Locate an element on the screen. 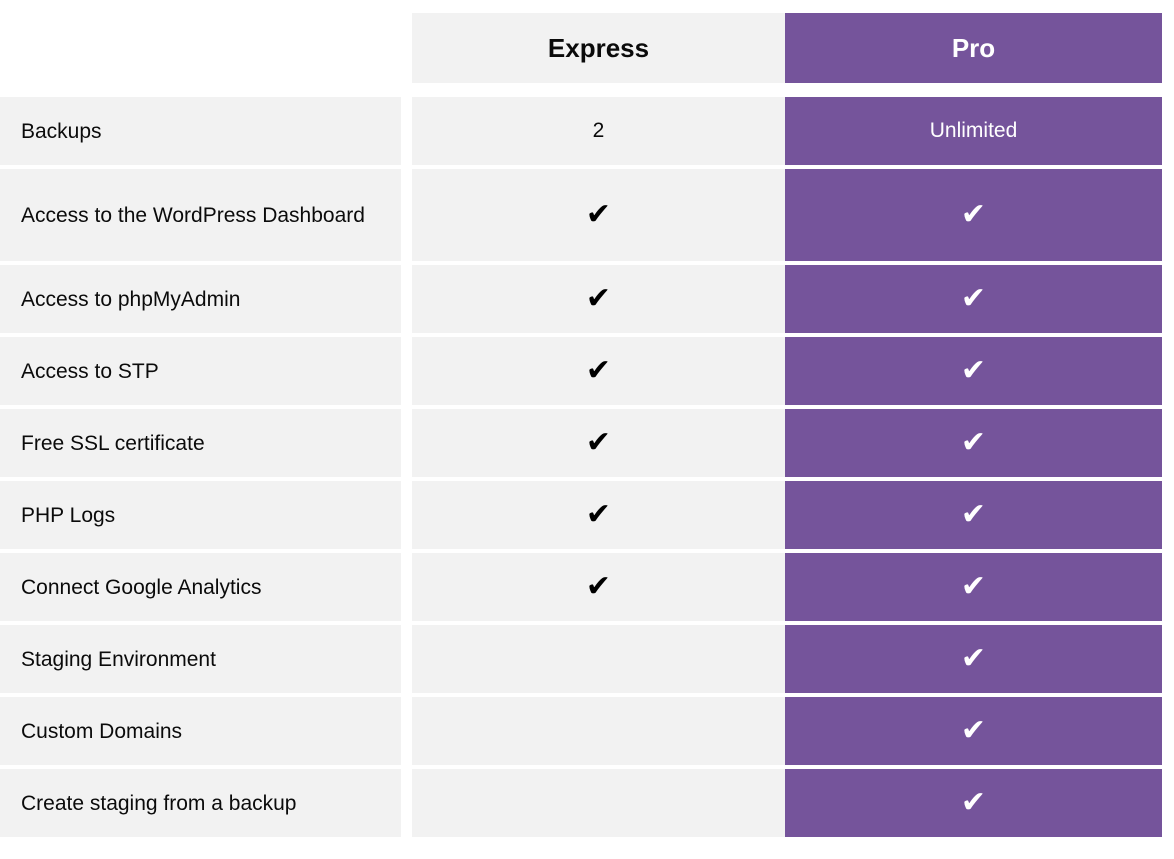  table-row: Connect Google Analytics ✔ ✔ is located at coordinates (581, 587).